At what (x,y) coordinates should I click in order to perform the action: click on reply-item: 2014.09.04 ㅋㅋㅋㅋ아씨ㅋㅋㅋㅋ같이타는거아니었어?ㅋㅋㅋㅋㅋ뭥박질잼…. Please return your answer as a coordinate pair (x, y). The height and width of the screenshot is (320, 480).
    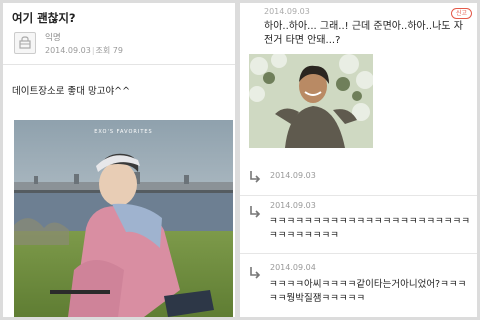
    Looking at the image, I should click on (358, 285).